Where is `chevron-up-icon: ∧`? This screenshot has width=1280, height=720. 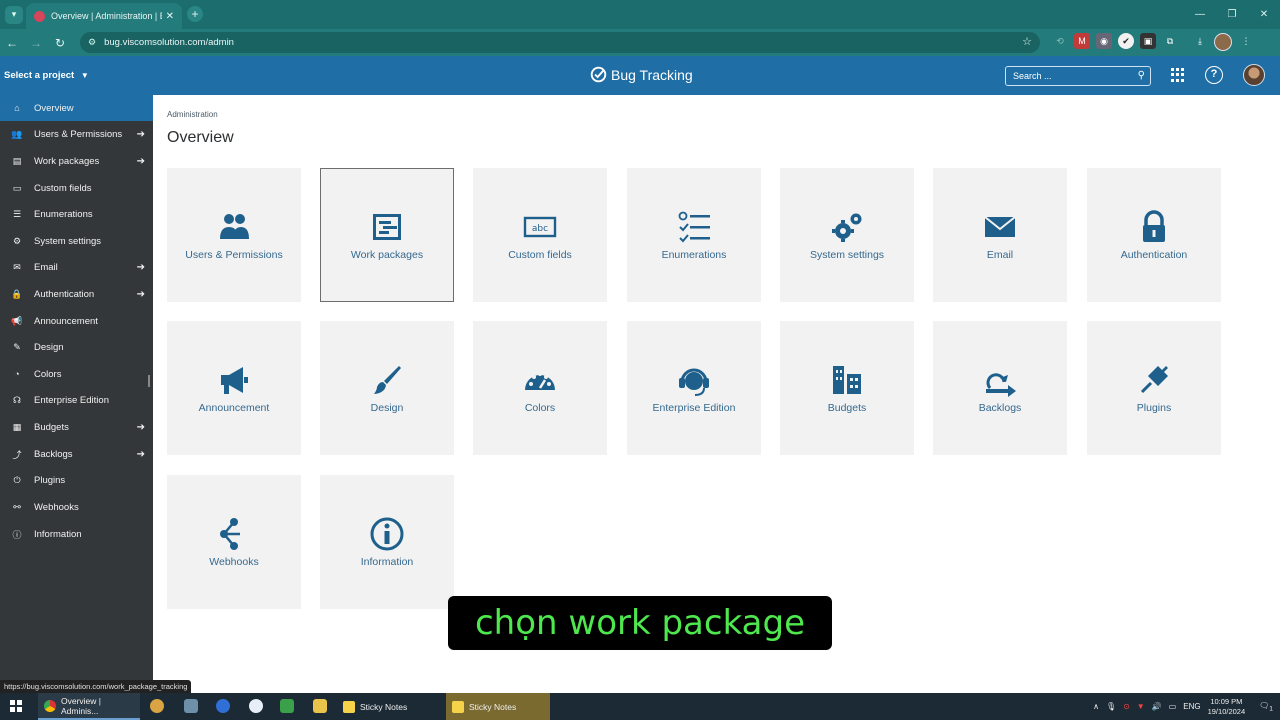
chevron-up-icon: ∧ is located at coordinates (1096, 706).